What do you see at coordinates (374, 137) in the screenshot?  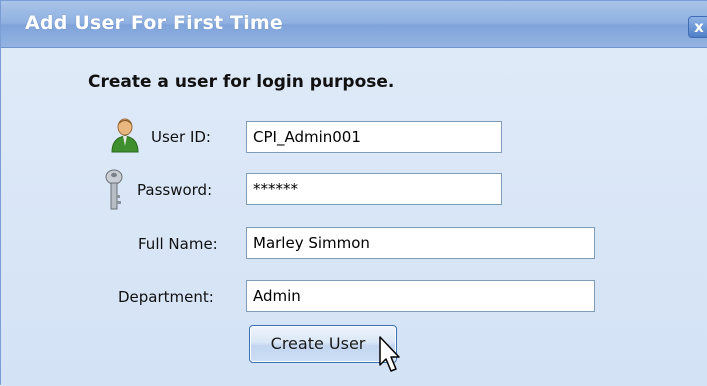 I see `user-id-input: CPI_Admin001` at bounding box center [374, 137].